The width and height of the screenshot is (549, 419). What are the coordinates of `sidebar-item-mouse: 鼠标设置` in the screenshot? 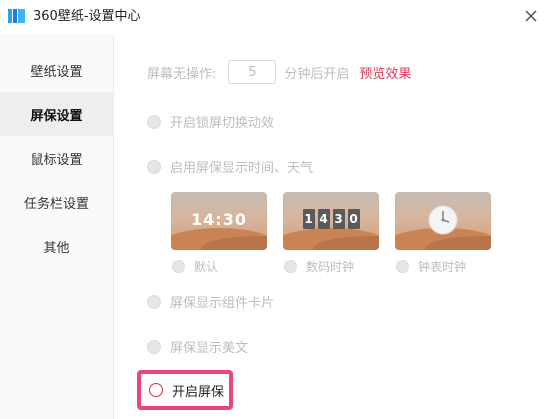 It's located at (56, 158).